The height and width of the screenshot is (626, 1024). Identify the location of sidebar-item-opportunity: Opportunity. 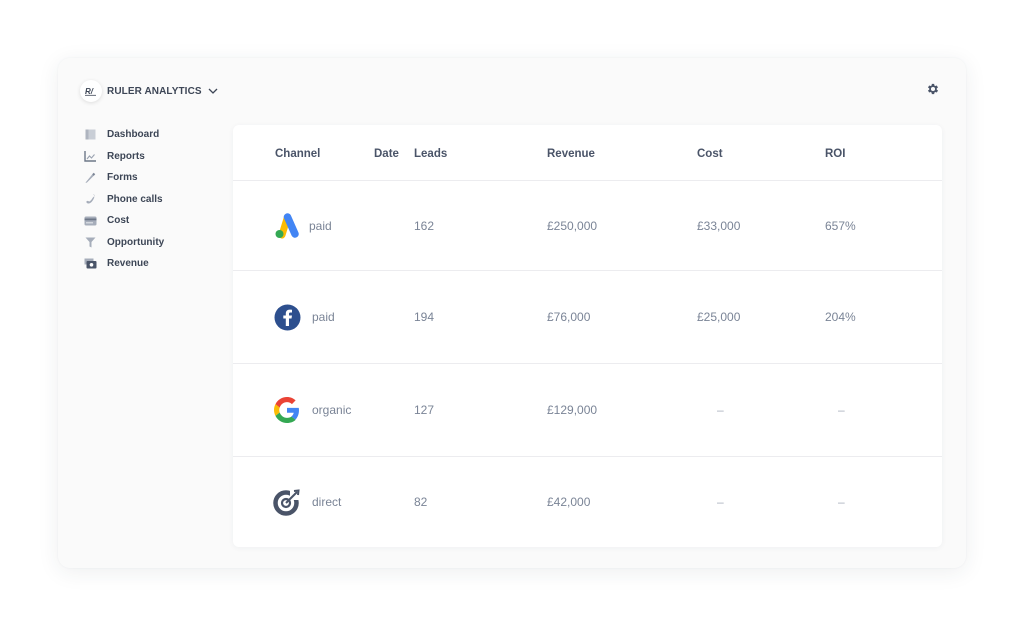
(148, 243).